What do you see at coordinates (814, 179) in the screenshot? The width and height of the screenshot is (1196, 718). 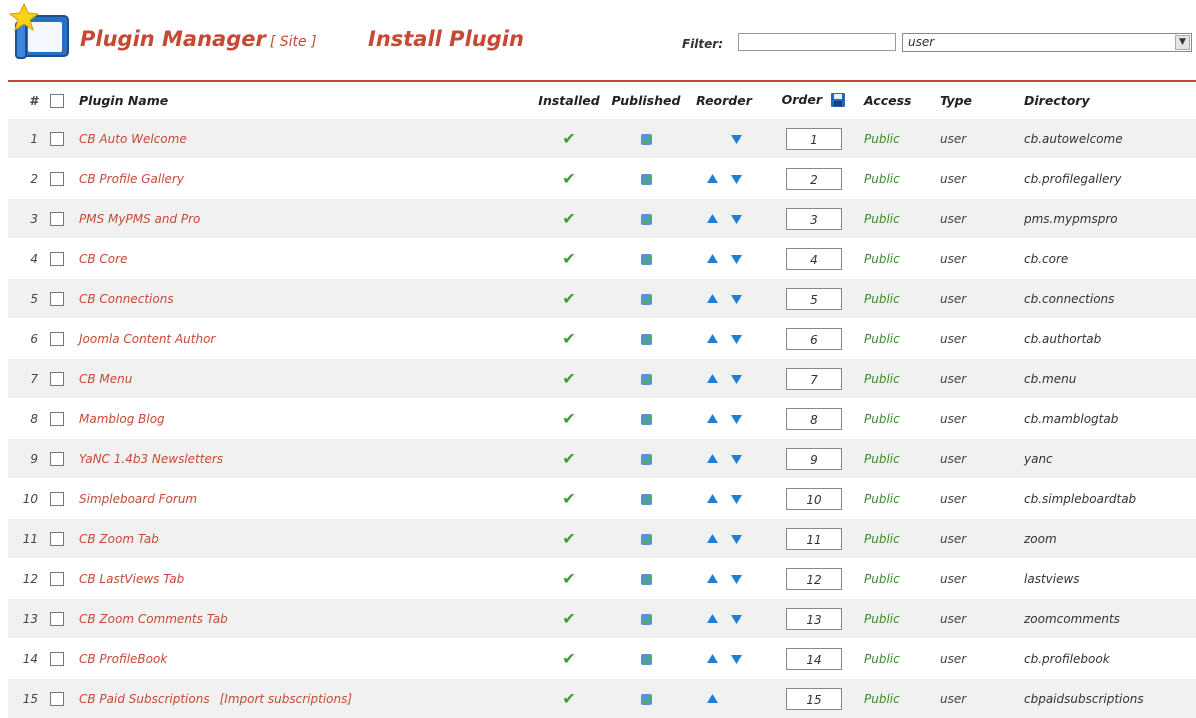 I see `order-input: 2` at bounding box center [814, 179].